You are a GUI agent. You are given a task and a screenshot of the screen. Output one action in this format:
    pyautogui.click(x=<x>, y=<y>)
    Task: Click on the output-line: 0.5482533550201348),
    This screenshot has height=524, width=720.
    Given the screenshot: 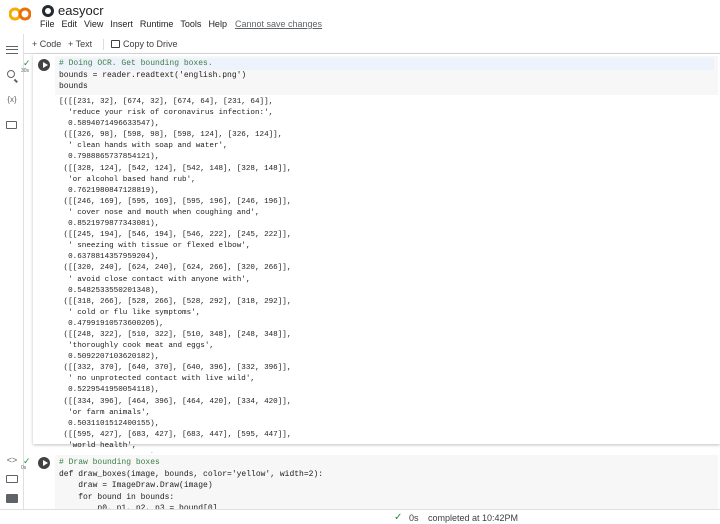 What is the action you would take?
    pyautogui.click(x=109, y=290)
    